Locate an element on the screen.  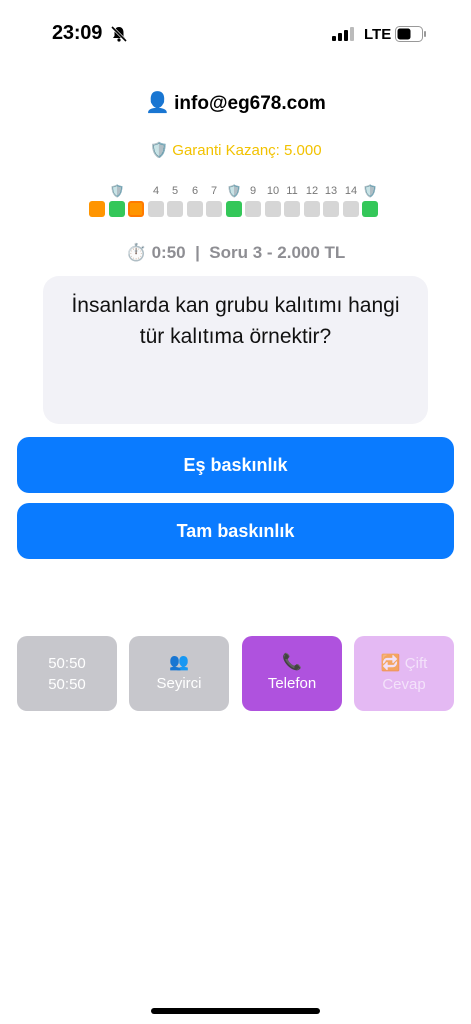
stopwatch-icon: ⏱️ is located at coordinates (136, 252).